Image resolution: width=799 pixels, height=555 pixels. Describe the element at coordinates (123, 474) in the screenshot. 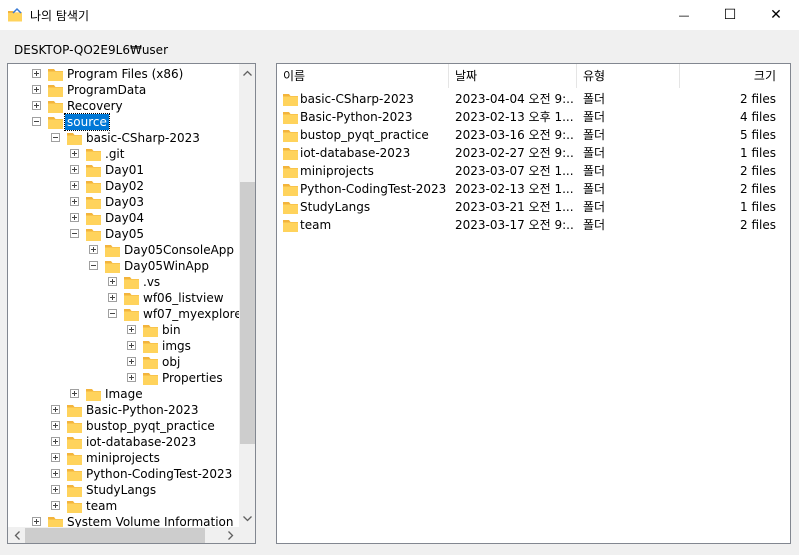

I see `tree-item: Python-CodingTest-2023` at that location.